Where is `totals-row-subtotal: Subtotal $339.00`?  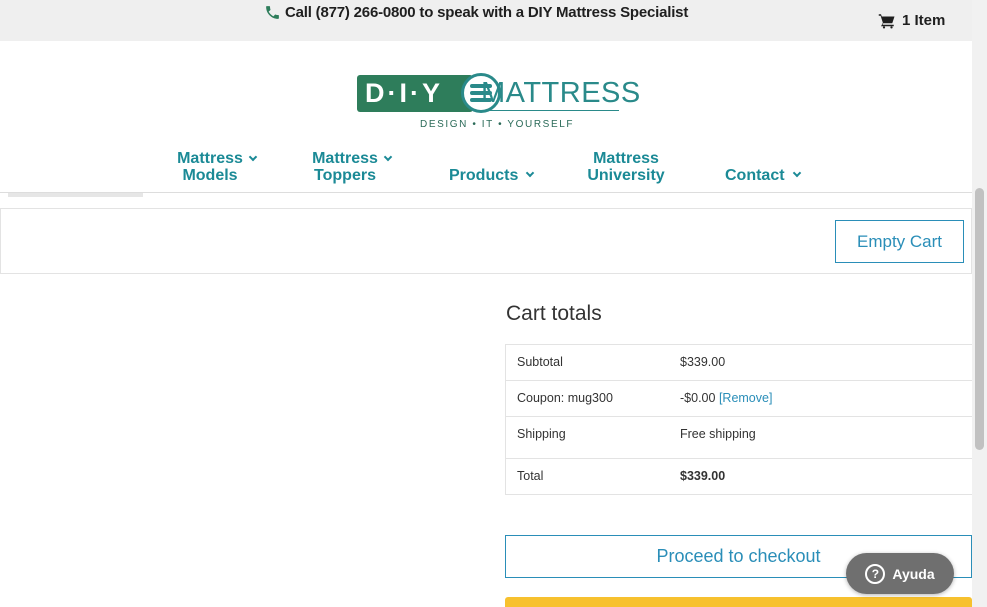 totals-row-subtotal: Subtotal $339.00 is located at coordinates (739, 363).